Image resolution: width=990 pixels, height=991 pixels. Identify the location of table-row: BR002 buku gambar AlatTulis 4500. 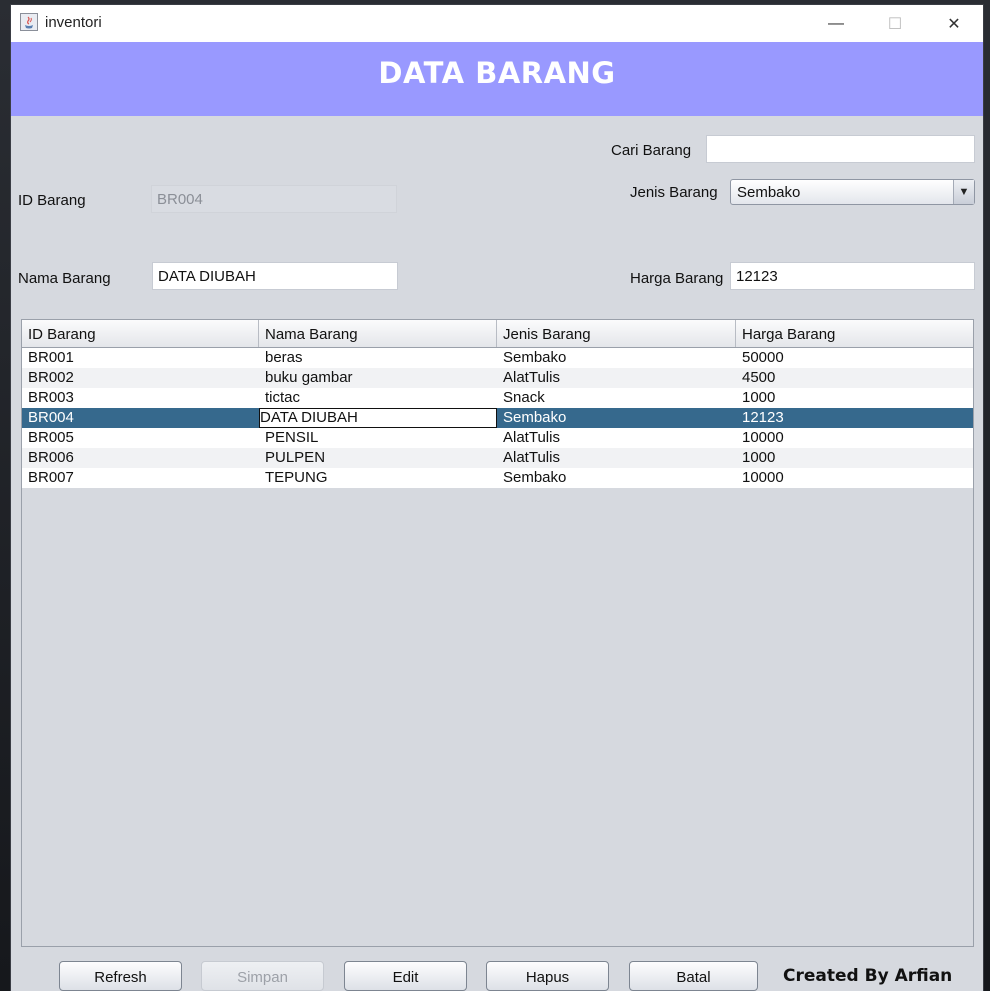
(497, 378).